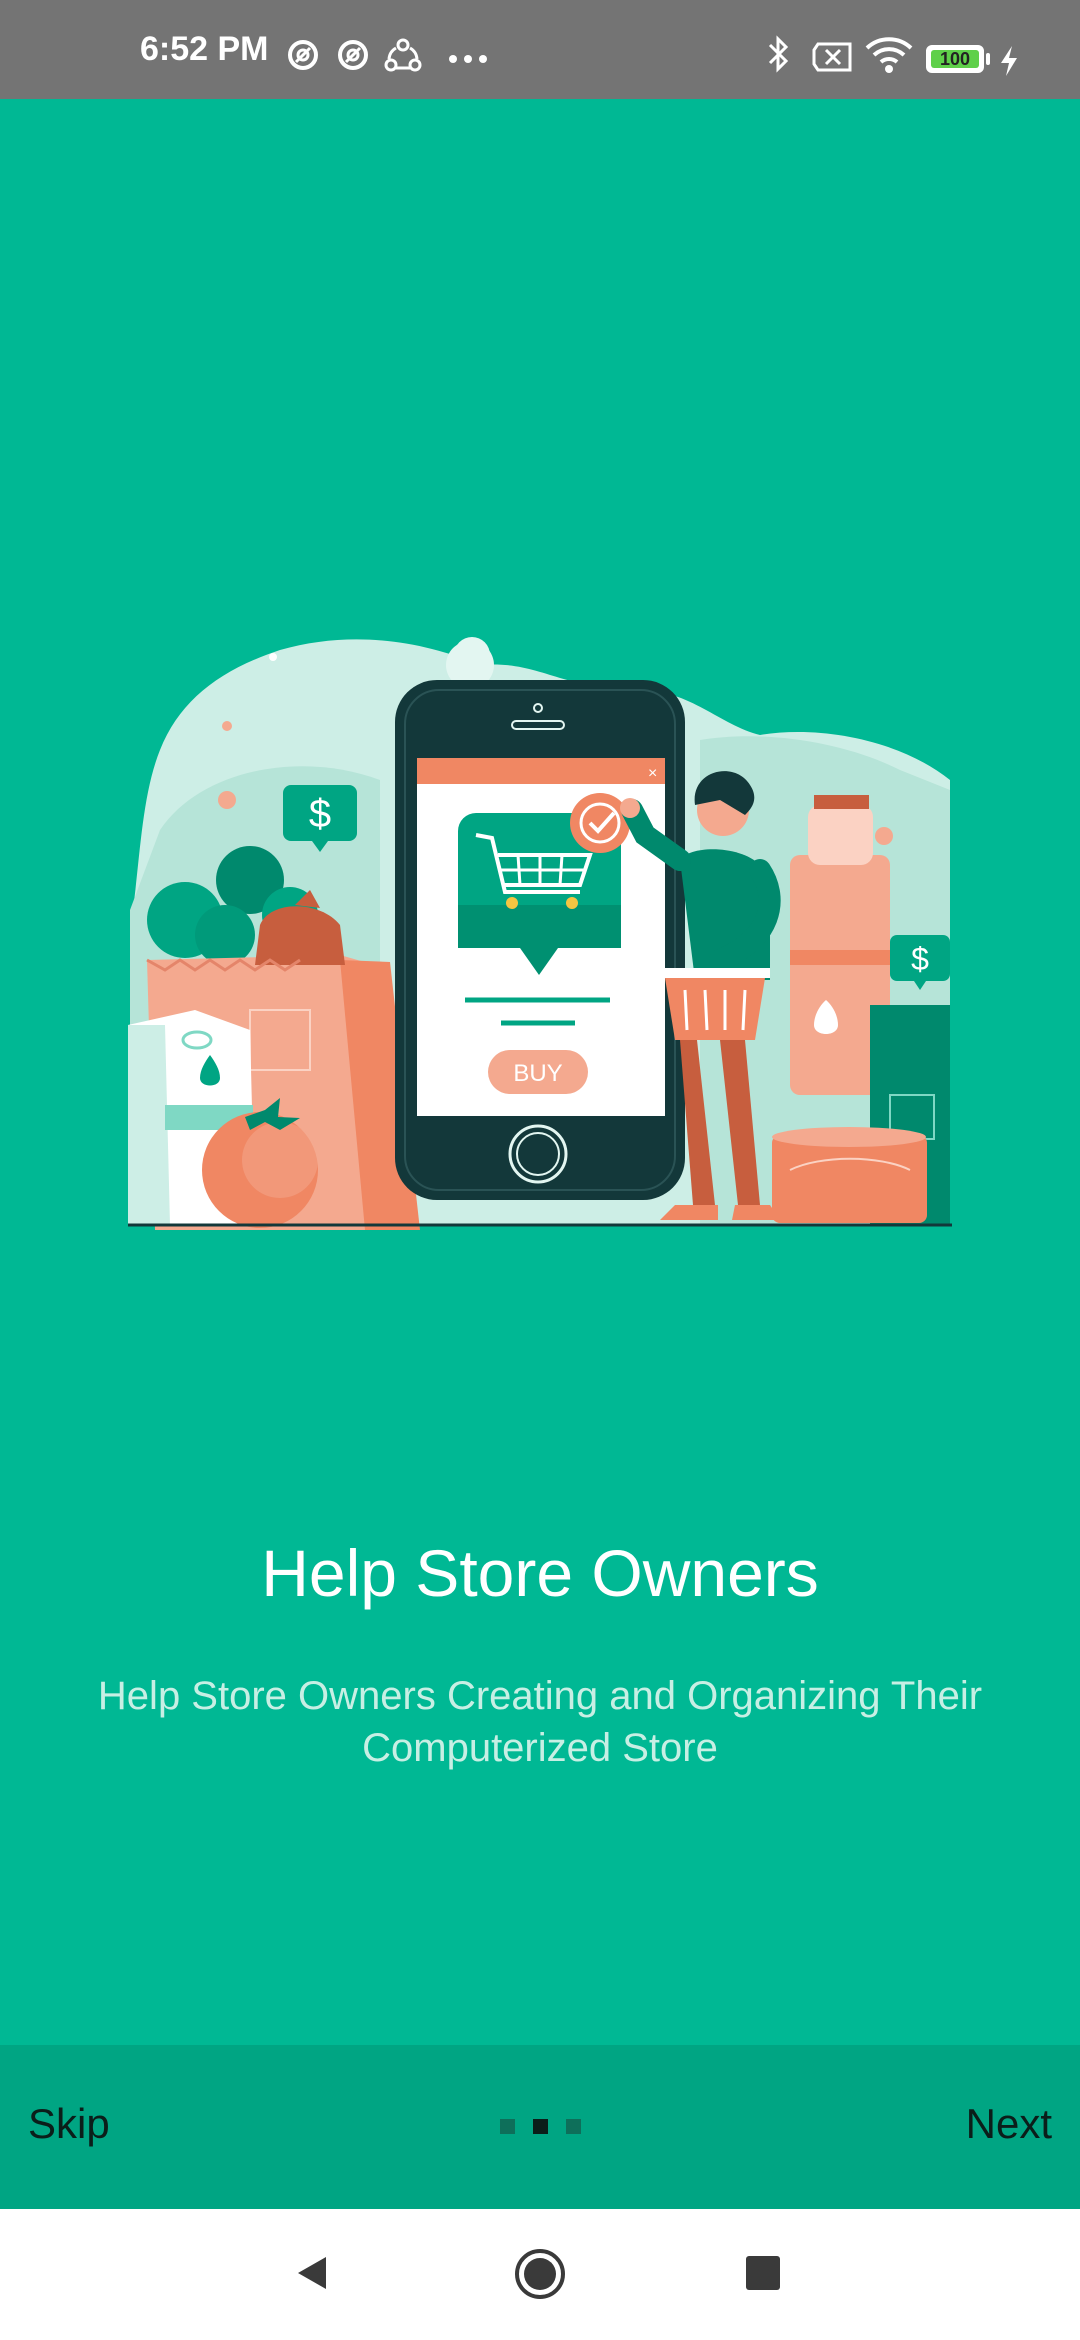  I want to click on next-button: Next, so click(1009, 2124).